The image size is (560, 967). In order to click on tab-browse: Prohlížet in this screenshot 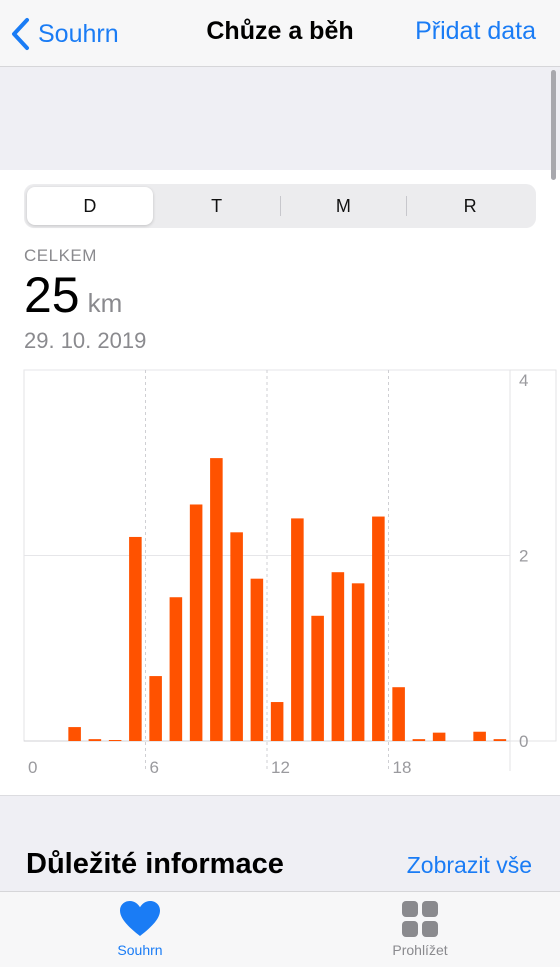, I will do `click(420, 929)`.